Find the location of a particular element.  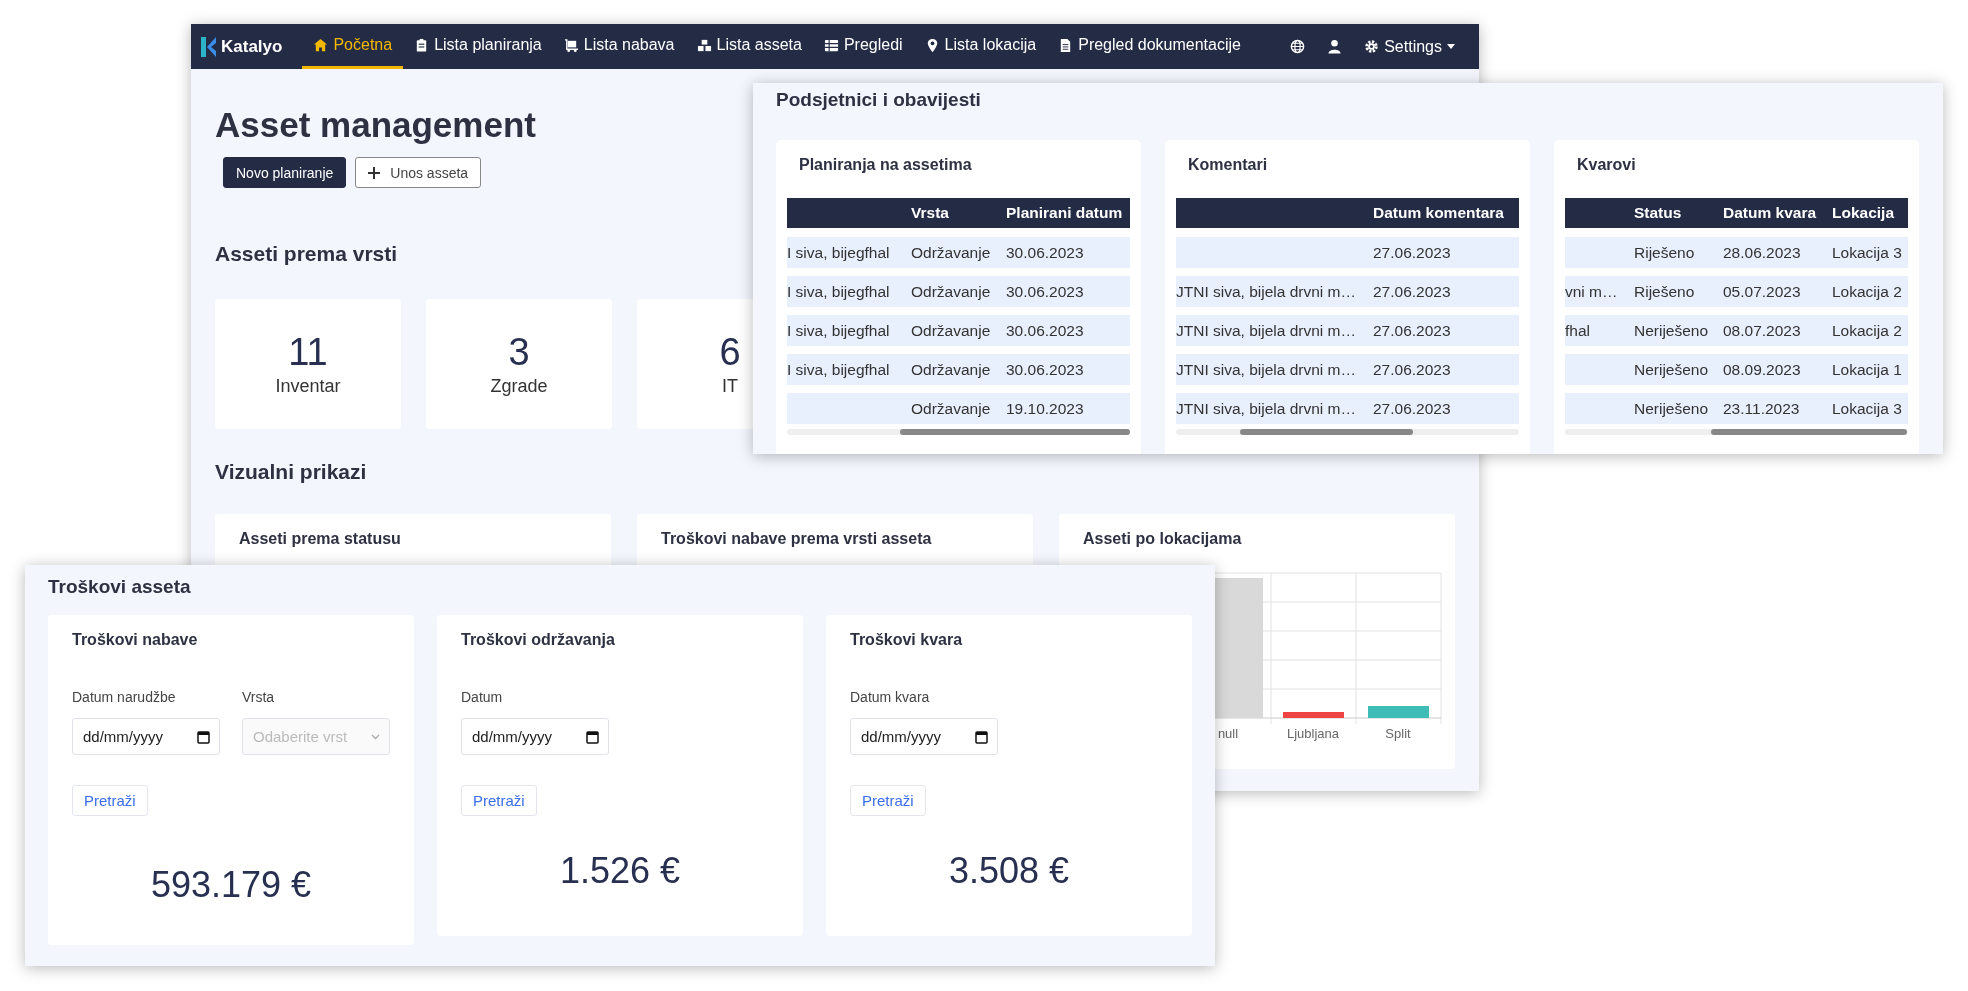

table-row: Riješeno 28.06.2023 Lokacija 3 is located at coordinates (1736, 252).